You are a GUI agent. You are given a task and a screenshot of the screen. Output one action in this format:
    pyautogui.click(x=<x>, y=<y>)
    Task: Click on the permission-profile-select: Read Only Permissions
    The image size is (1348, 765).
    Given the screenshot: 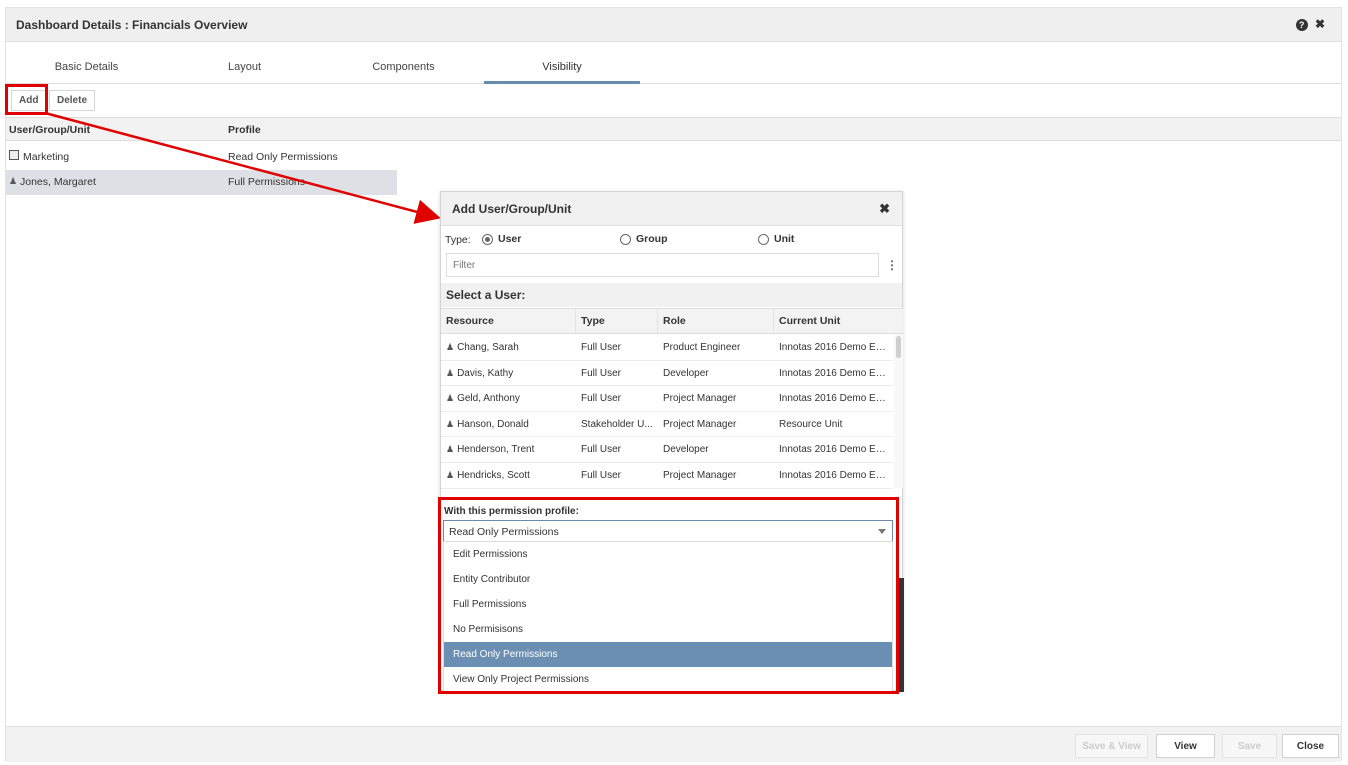 What is the action you would take?
    pyautogui.click(x=668, y=531)
    